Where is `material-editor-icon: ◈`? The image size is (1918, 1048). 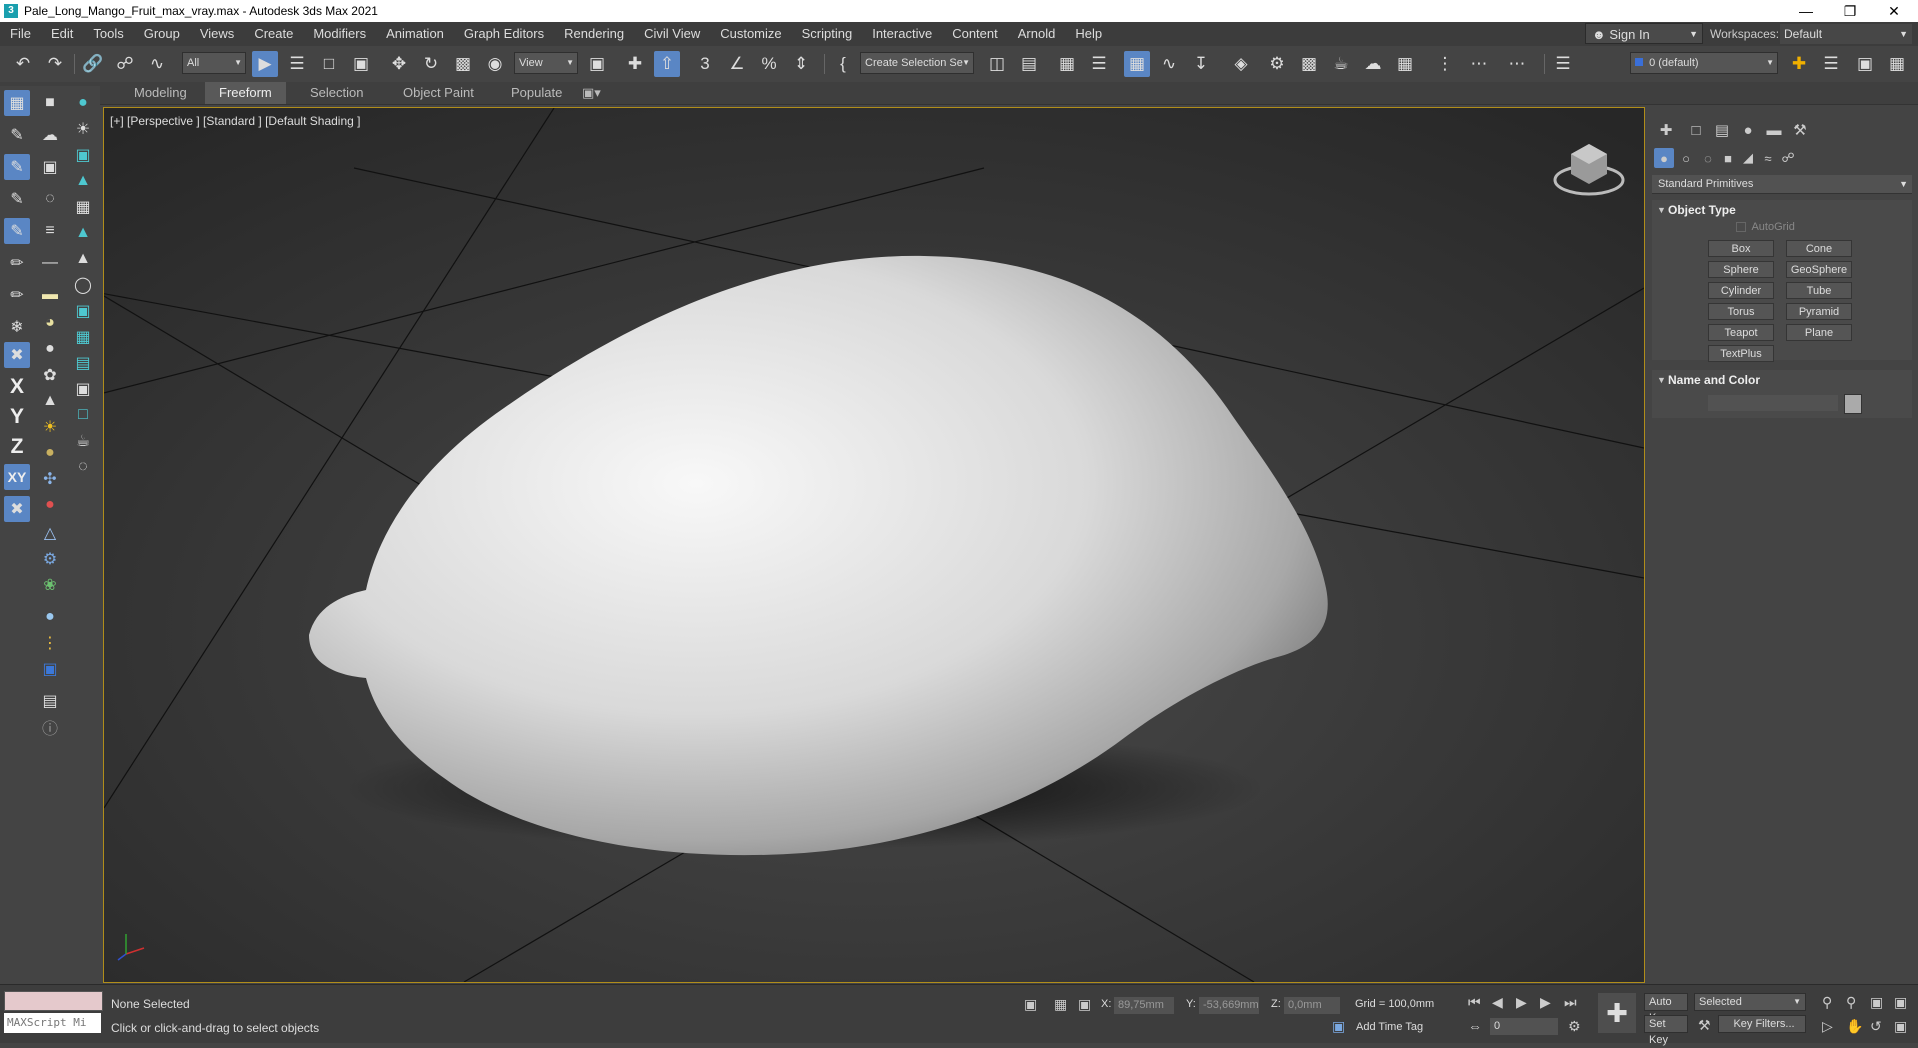 material-editor-icon: ◈ is located at coordinates (1241, 64).